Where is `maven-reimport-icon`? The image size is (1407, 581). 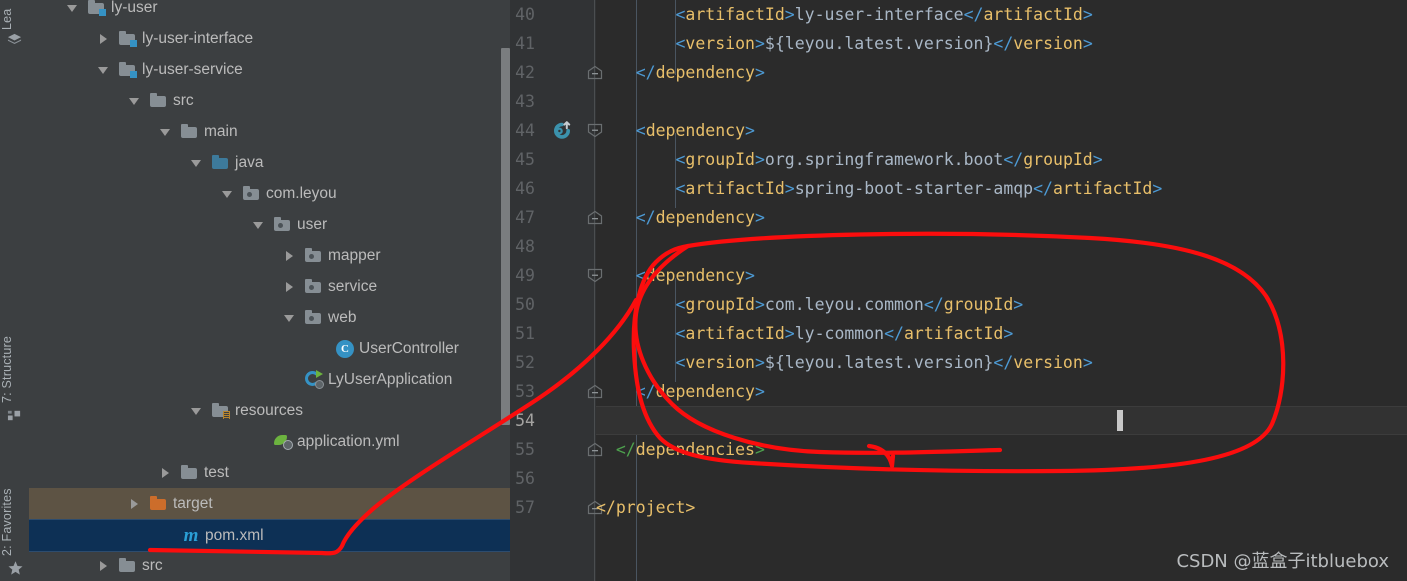
maven-reimport-icon is located at coordinates (562, 131).